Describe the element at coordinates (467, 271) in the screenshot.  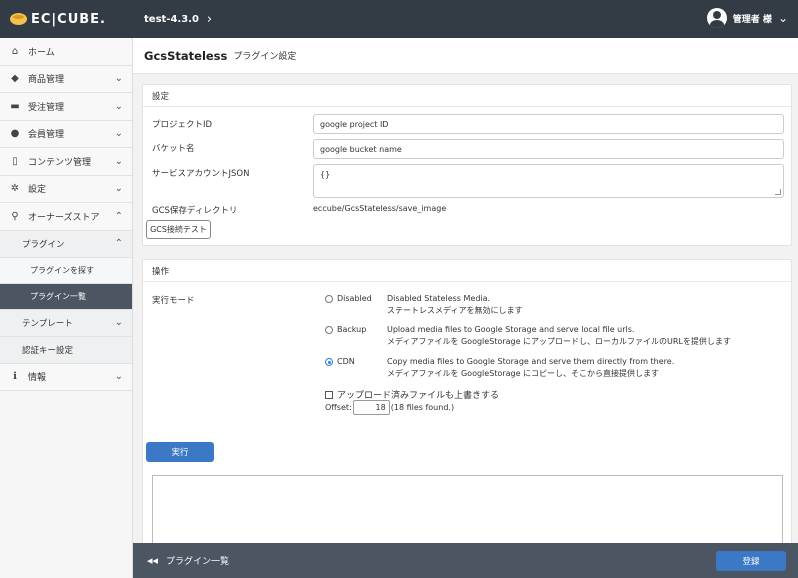
I see `operation-card-heading: 操作` at that location.